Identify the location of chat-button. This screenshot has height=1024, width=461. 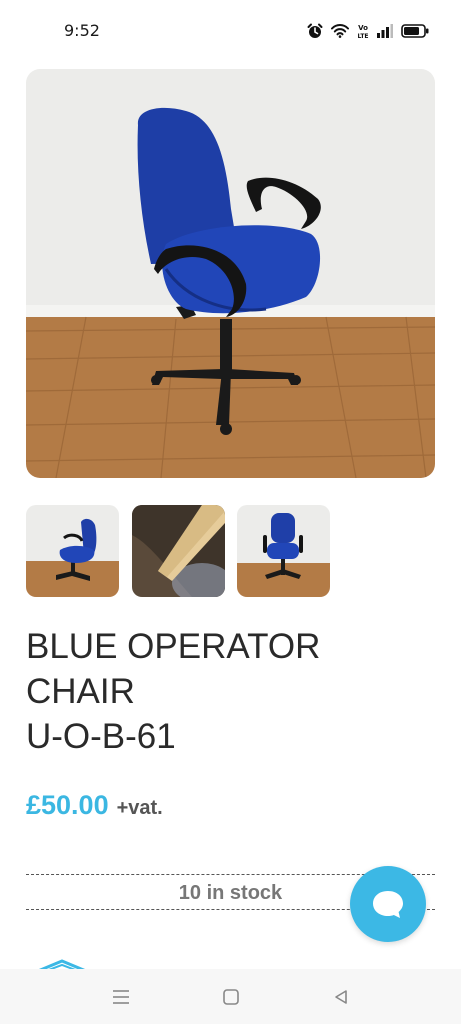
(388, 904).